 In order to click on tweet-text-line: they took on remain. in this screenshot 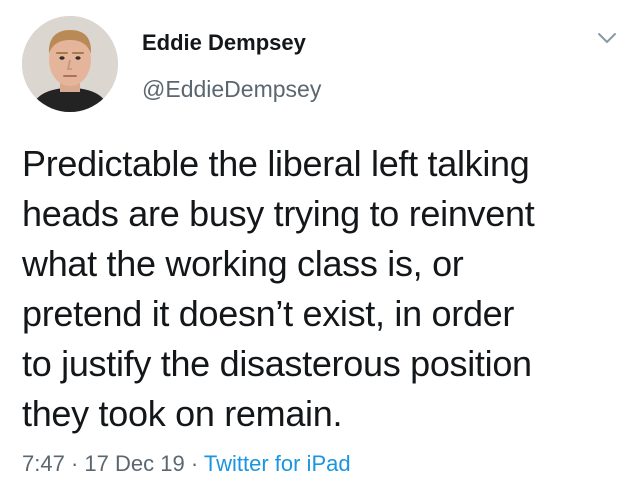, I will do `click(182, 413)`.